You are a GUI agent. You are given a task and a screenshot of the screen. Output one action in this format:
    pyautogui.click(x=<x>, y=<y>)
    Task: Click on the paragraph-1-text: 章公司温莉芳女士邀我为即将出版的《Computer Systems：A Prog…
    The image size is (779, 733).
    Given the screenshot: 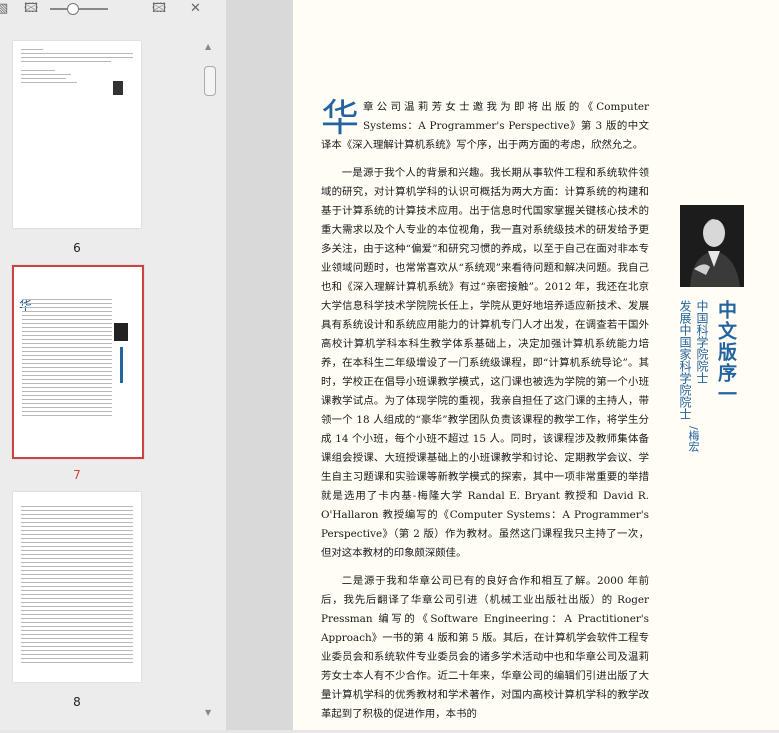 What is the action you would take?
    pyautogui.click(x=485, y=126)
    